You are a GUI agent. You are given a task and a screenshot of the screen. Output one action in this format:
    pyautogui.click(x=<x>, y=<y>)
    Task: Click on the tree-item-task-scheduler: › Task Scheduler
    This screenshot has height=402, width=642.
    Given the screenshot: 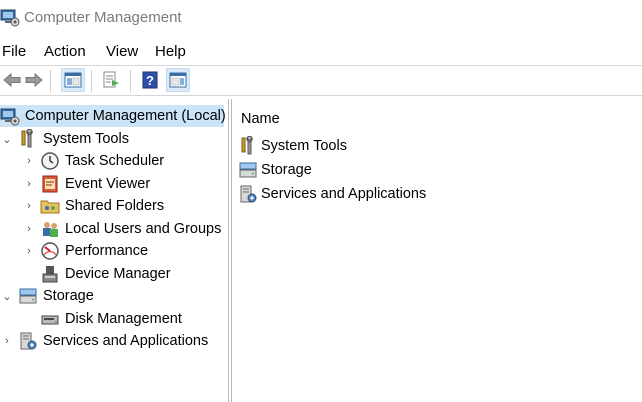 What is the action you would take?
    pyautogui.click(x=93, y=161)
    